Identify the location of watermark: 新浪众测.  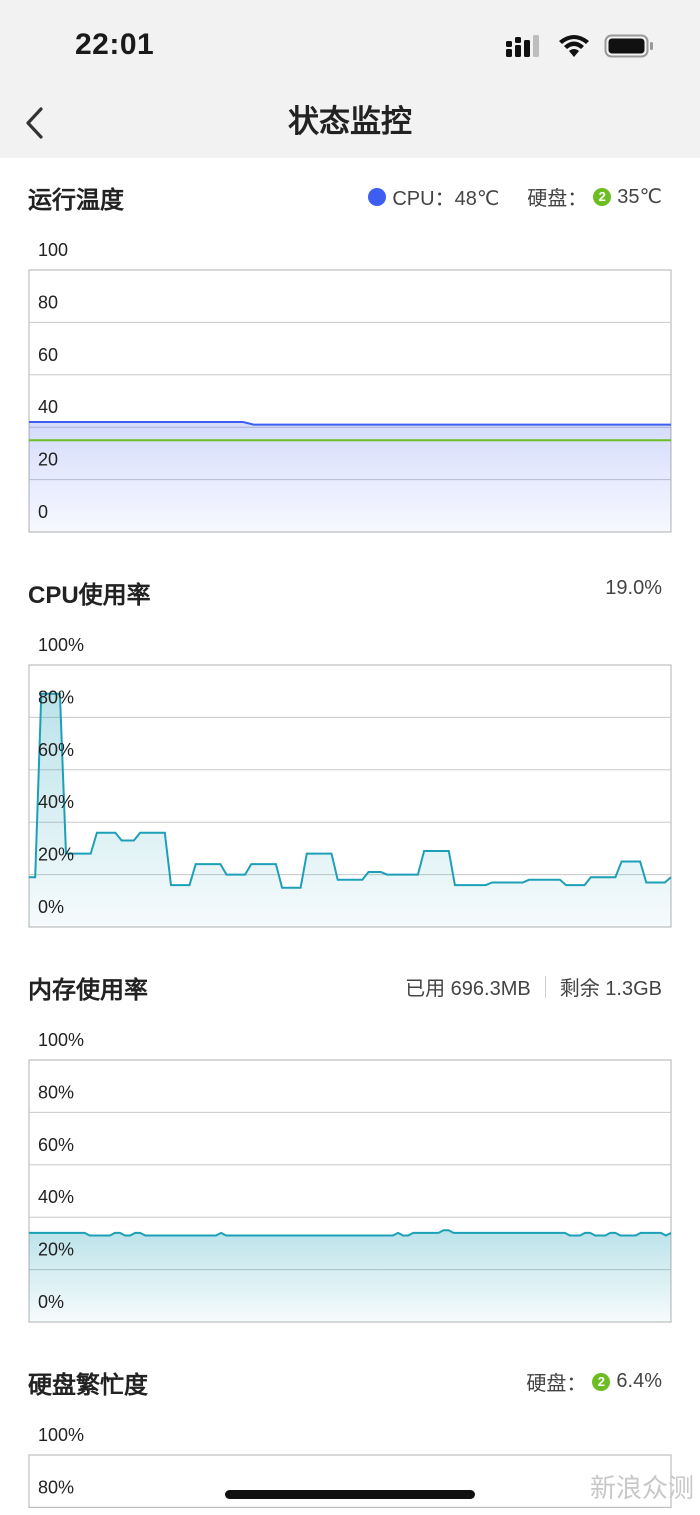
(641, 1488).